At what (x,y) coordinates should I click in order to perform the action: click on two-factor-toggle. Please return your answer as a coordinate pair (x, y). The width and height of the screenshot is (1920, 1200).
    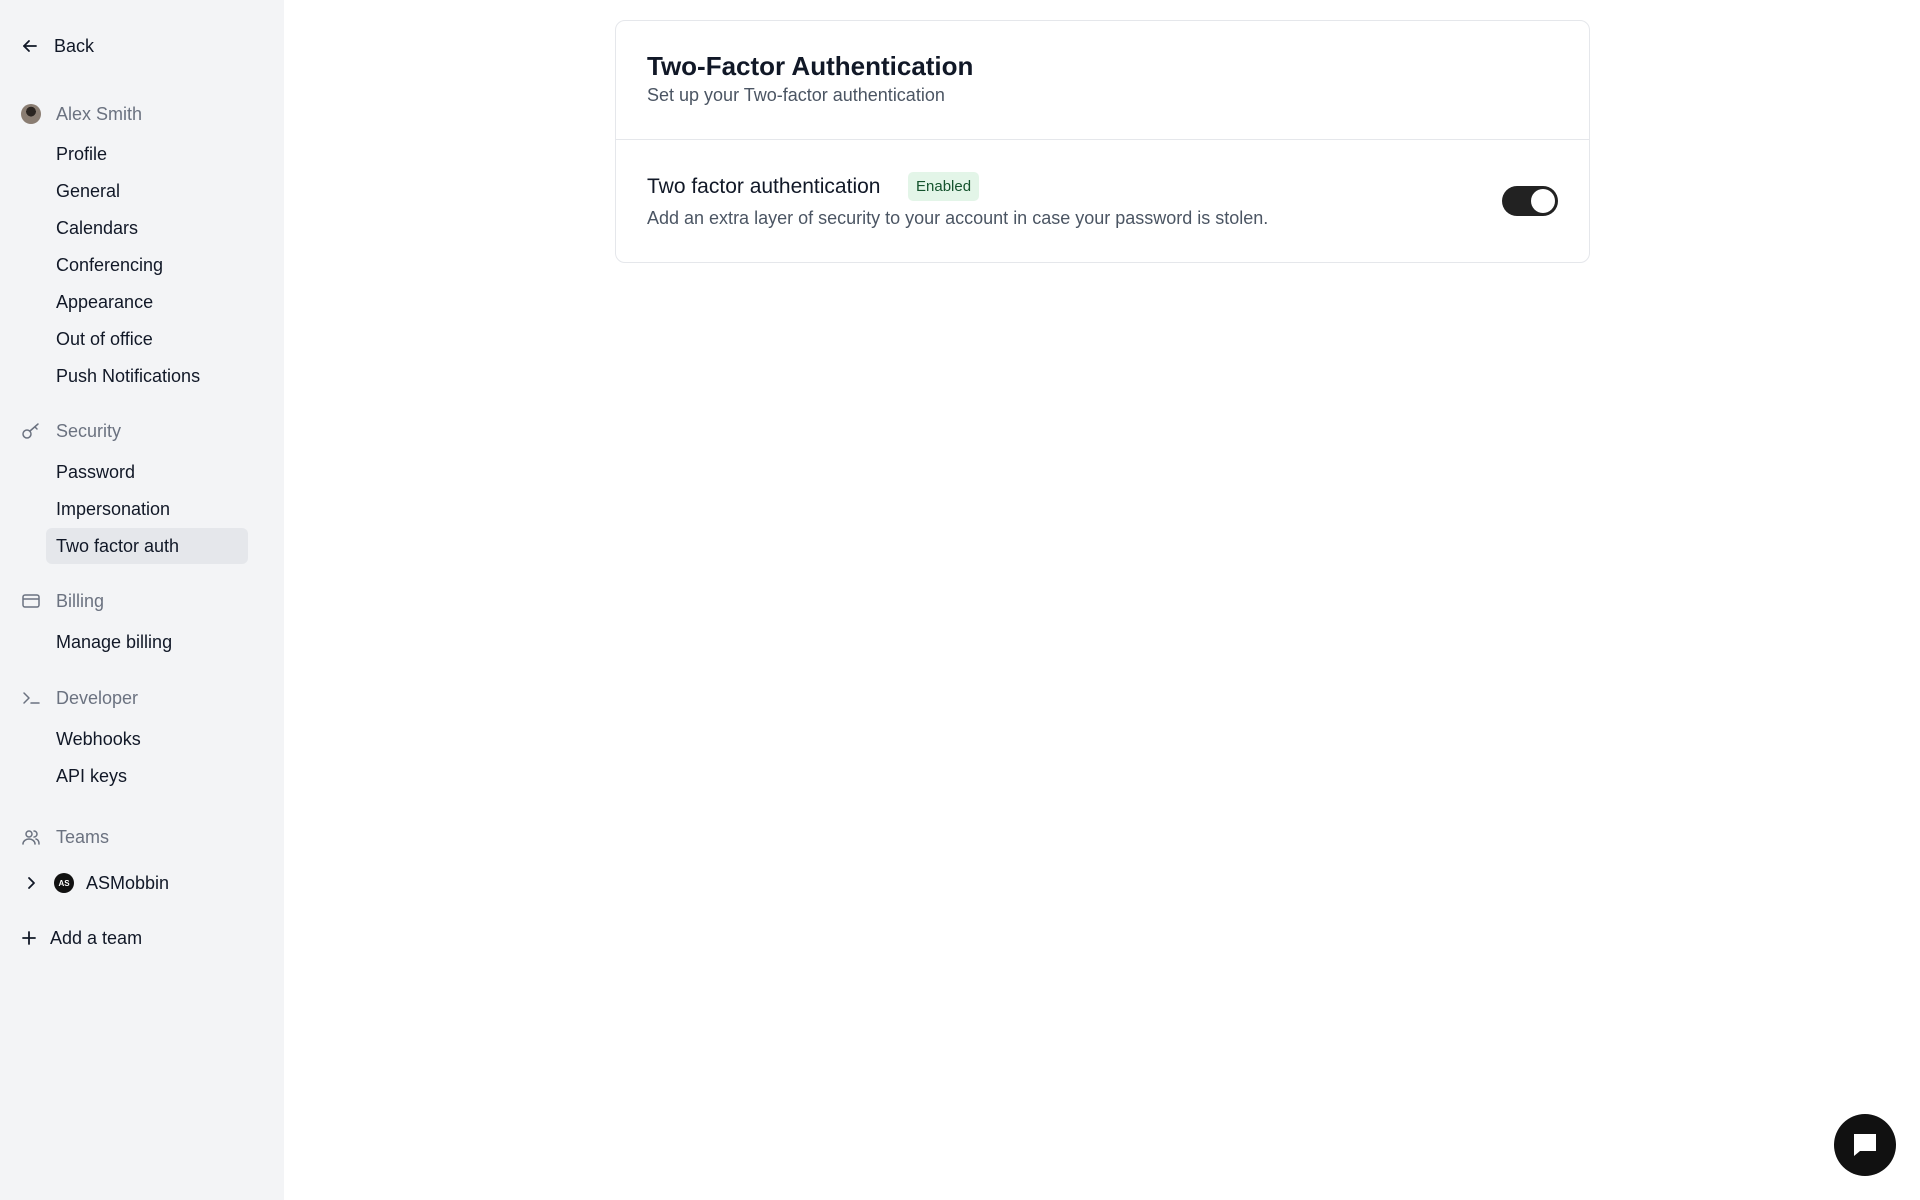
    Looking at the image, I should click on (1530, 201).